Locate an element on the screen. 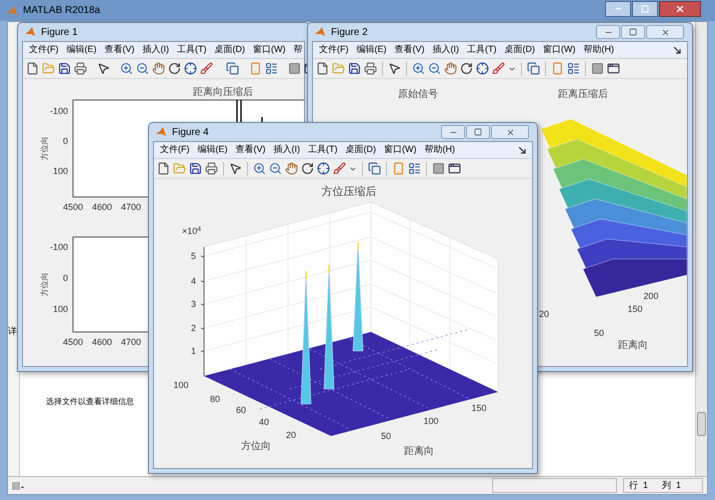  maximize-icon is located at coordinates (633, 32).